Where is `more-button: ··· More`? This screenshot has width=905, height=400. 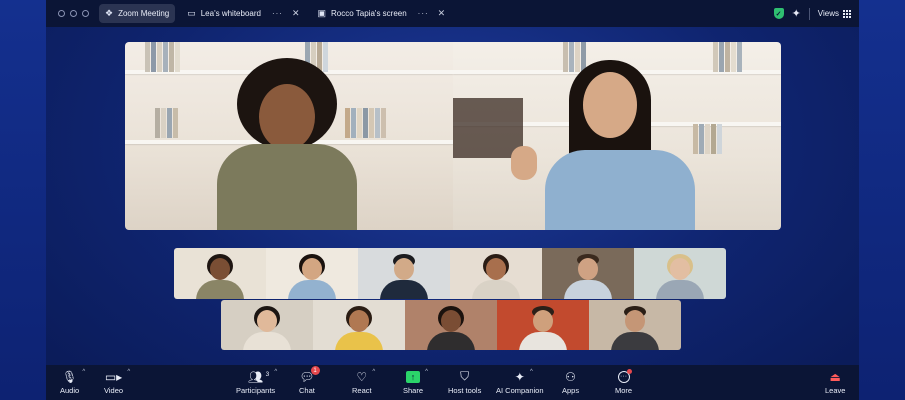
more-button: ··· More is located at coordinates (624, 381).